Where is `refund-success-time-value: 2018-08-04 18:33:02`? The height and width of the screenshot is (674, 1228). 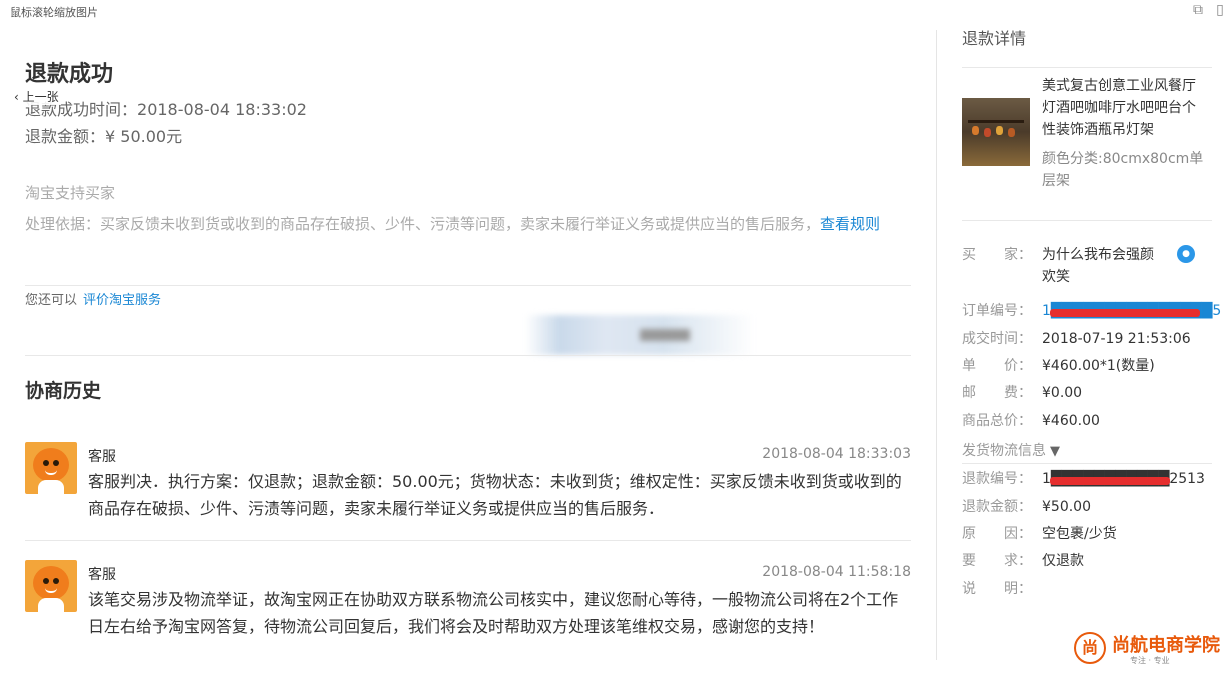 refund-success-time-value: 2018-08-04 18:33:02 is located at coordinates (222, 109).